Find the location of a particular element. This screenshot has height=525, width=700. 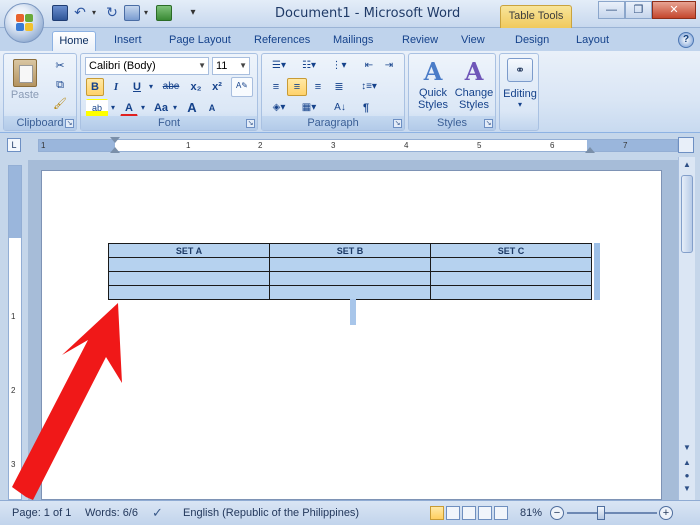

subscript-button: x₂ is located at coordinates (196, 87).